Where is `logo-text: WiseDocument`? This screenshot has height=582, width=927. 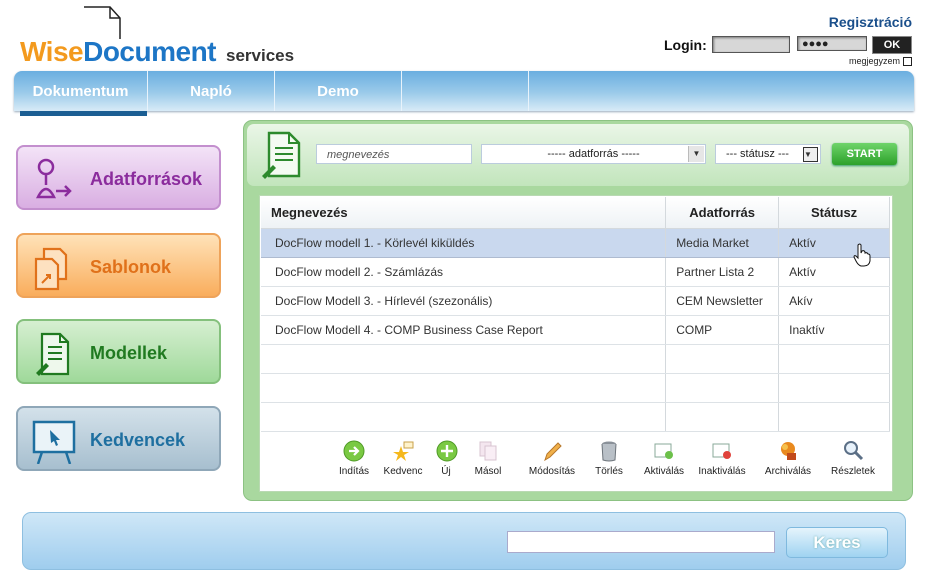 logo-text: WiseDocument is located at coordinates (118, 51).